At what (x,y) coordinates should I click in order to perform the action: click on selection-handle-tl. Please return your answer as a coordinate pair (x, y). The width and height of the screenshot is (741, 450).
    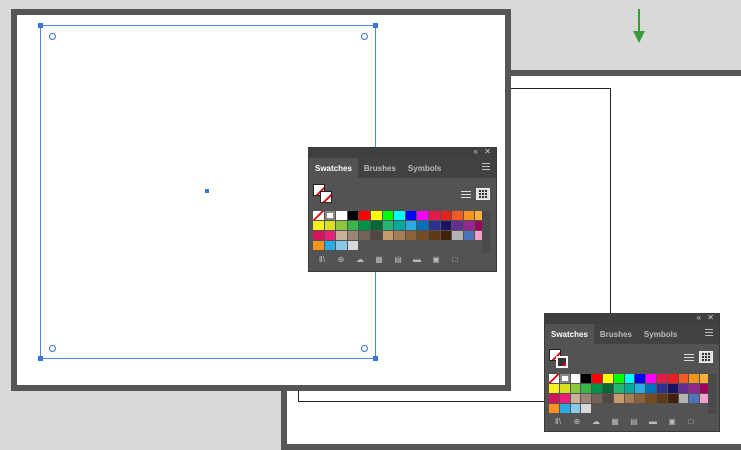
    Looking at the image, I should click on (40, 25).